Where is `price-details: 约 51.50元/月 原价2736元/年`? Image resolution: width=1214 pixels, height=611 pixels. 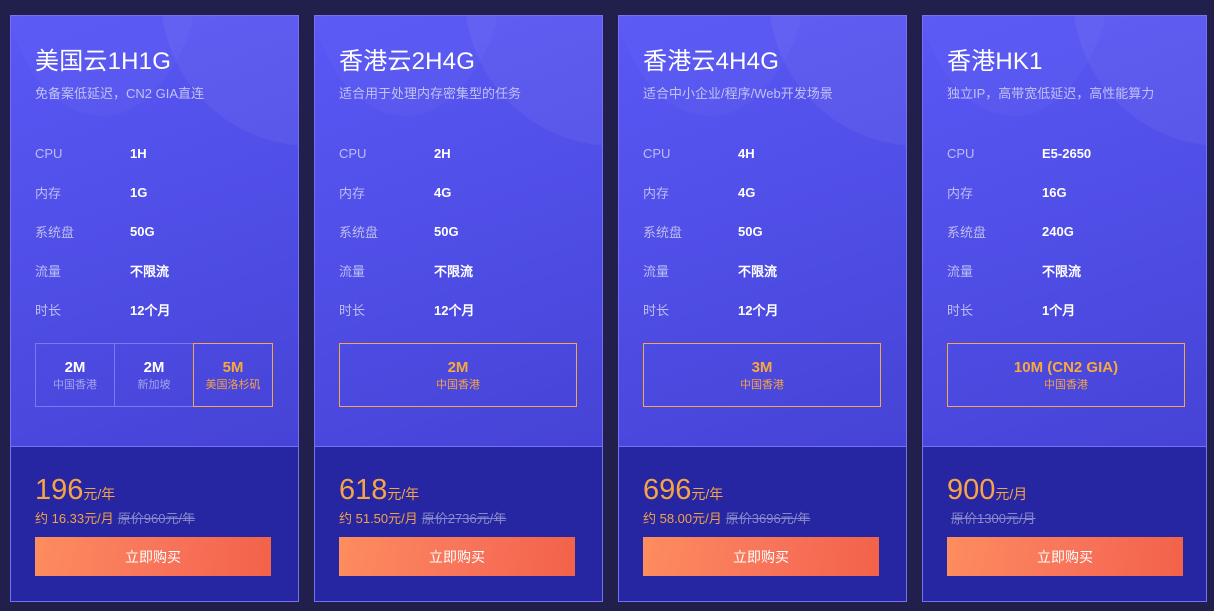
price-details: 约 51.50元/月 原价2736元/年 is located at coordinates (464, 517).